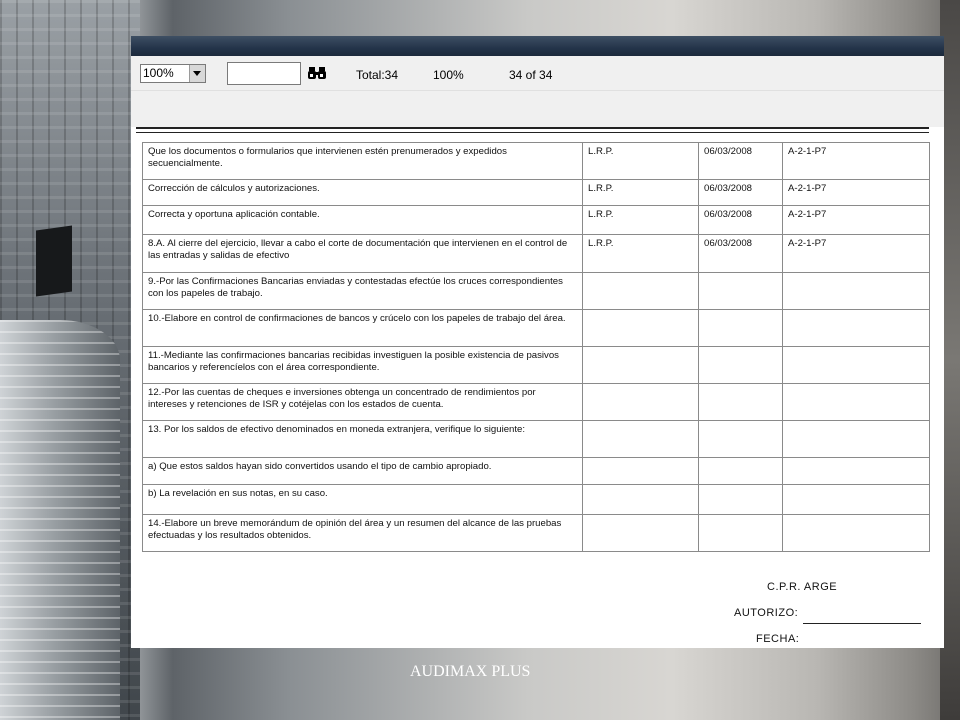 This screenshot has height=720, width=960. Describe the element at coordinates (362, 192) in the screenshot. I see `procedure-cell: Corrección de cálculos y autorizaciones.` at that location.